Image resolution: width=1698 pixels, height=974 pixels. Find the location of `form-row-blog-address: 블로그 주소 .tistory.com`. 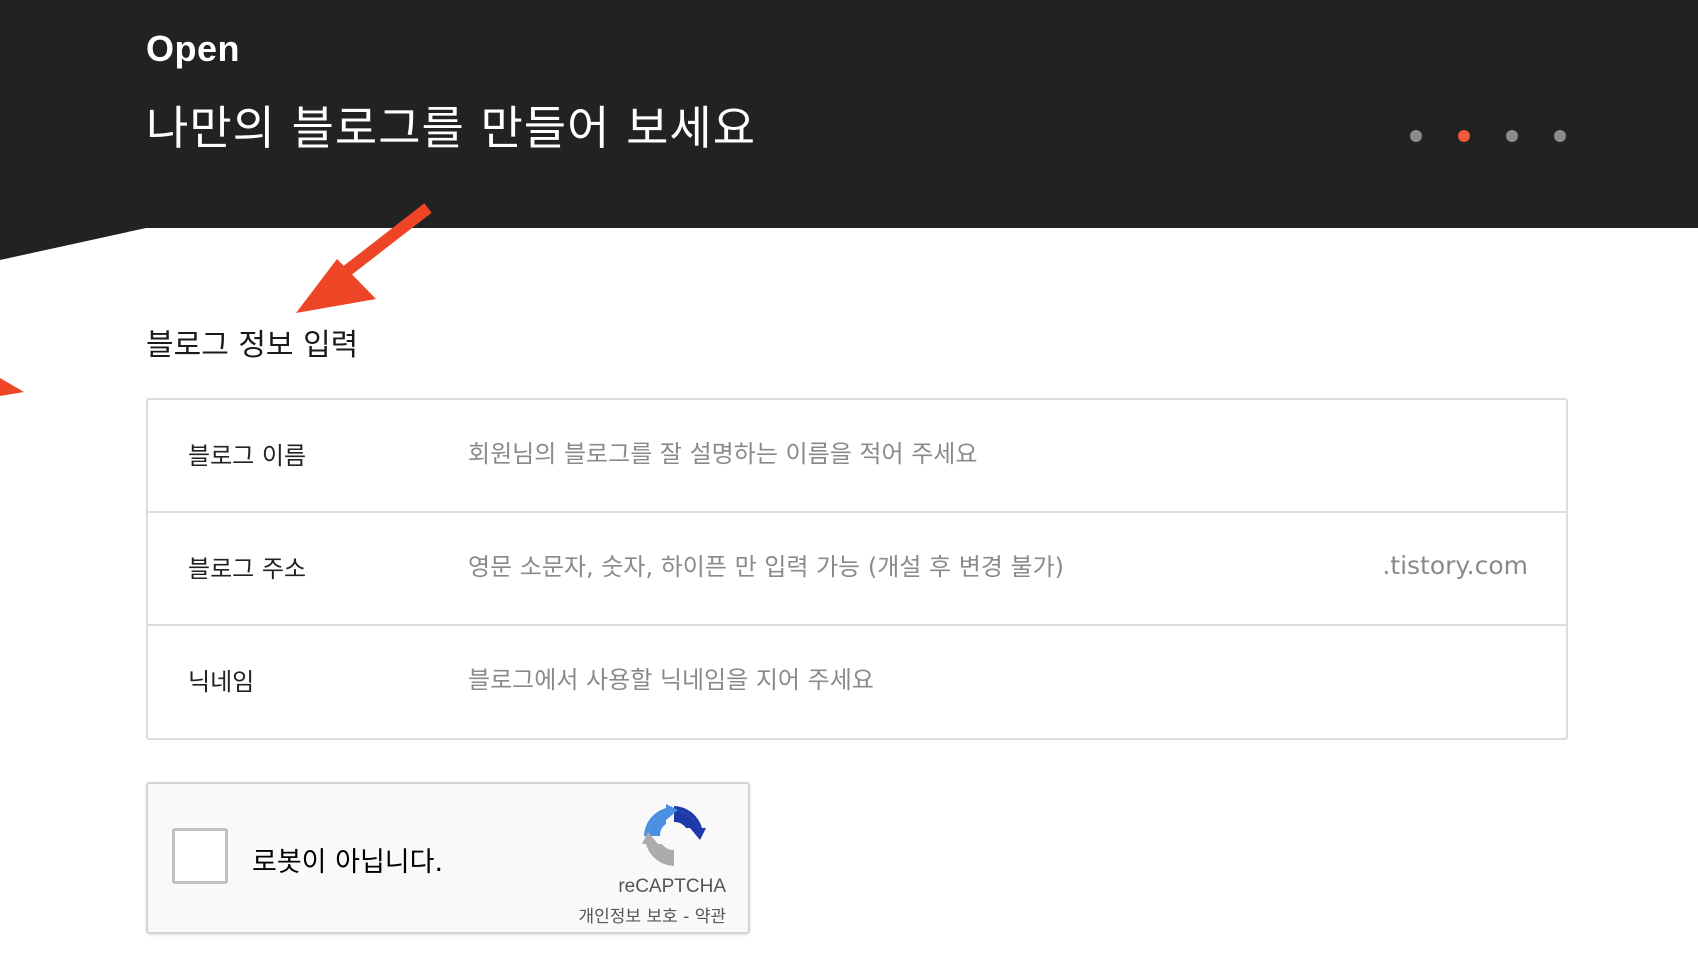

form-row-blog-address: 블로그 주소 .tistory.com is located at coordinates (857, 569).